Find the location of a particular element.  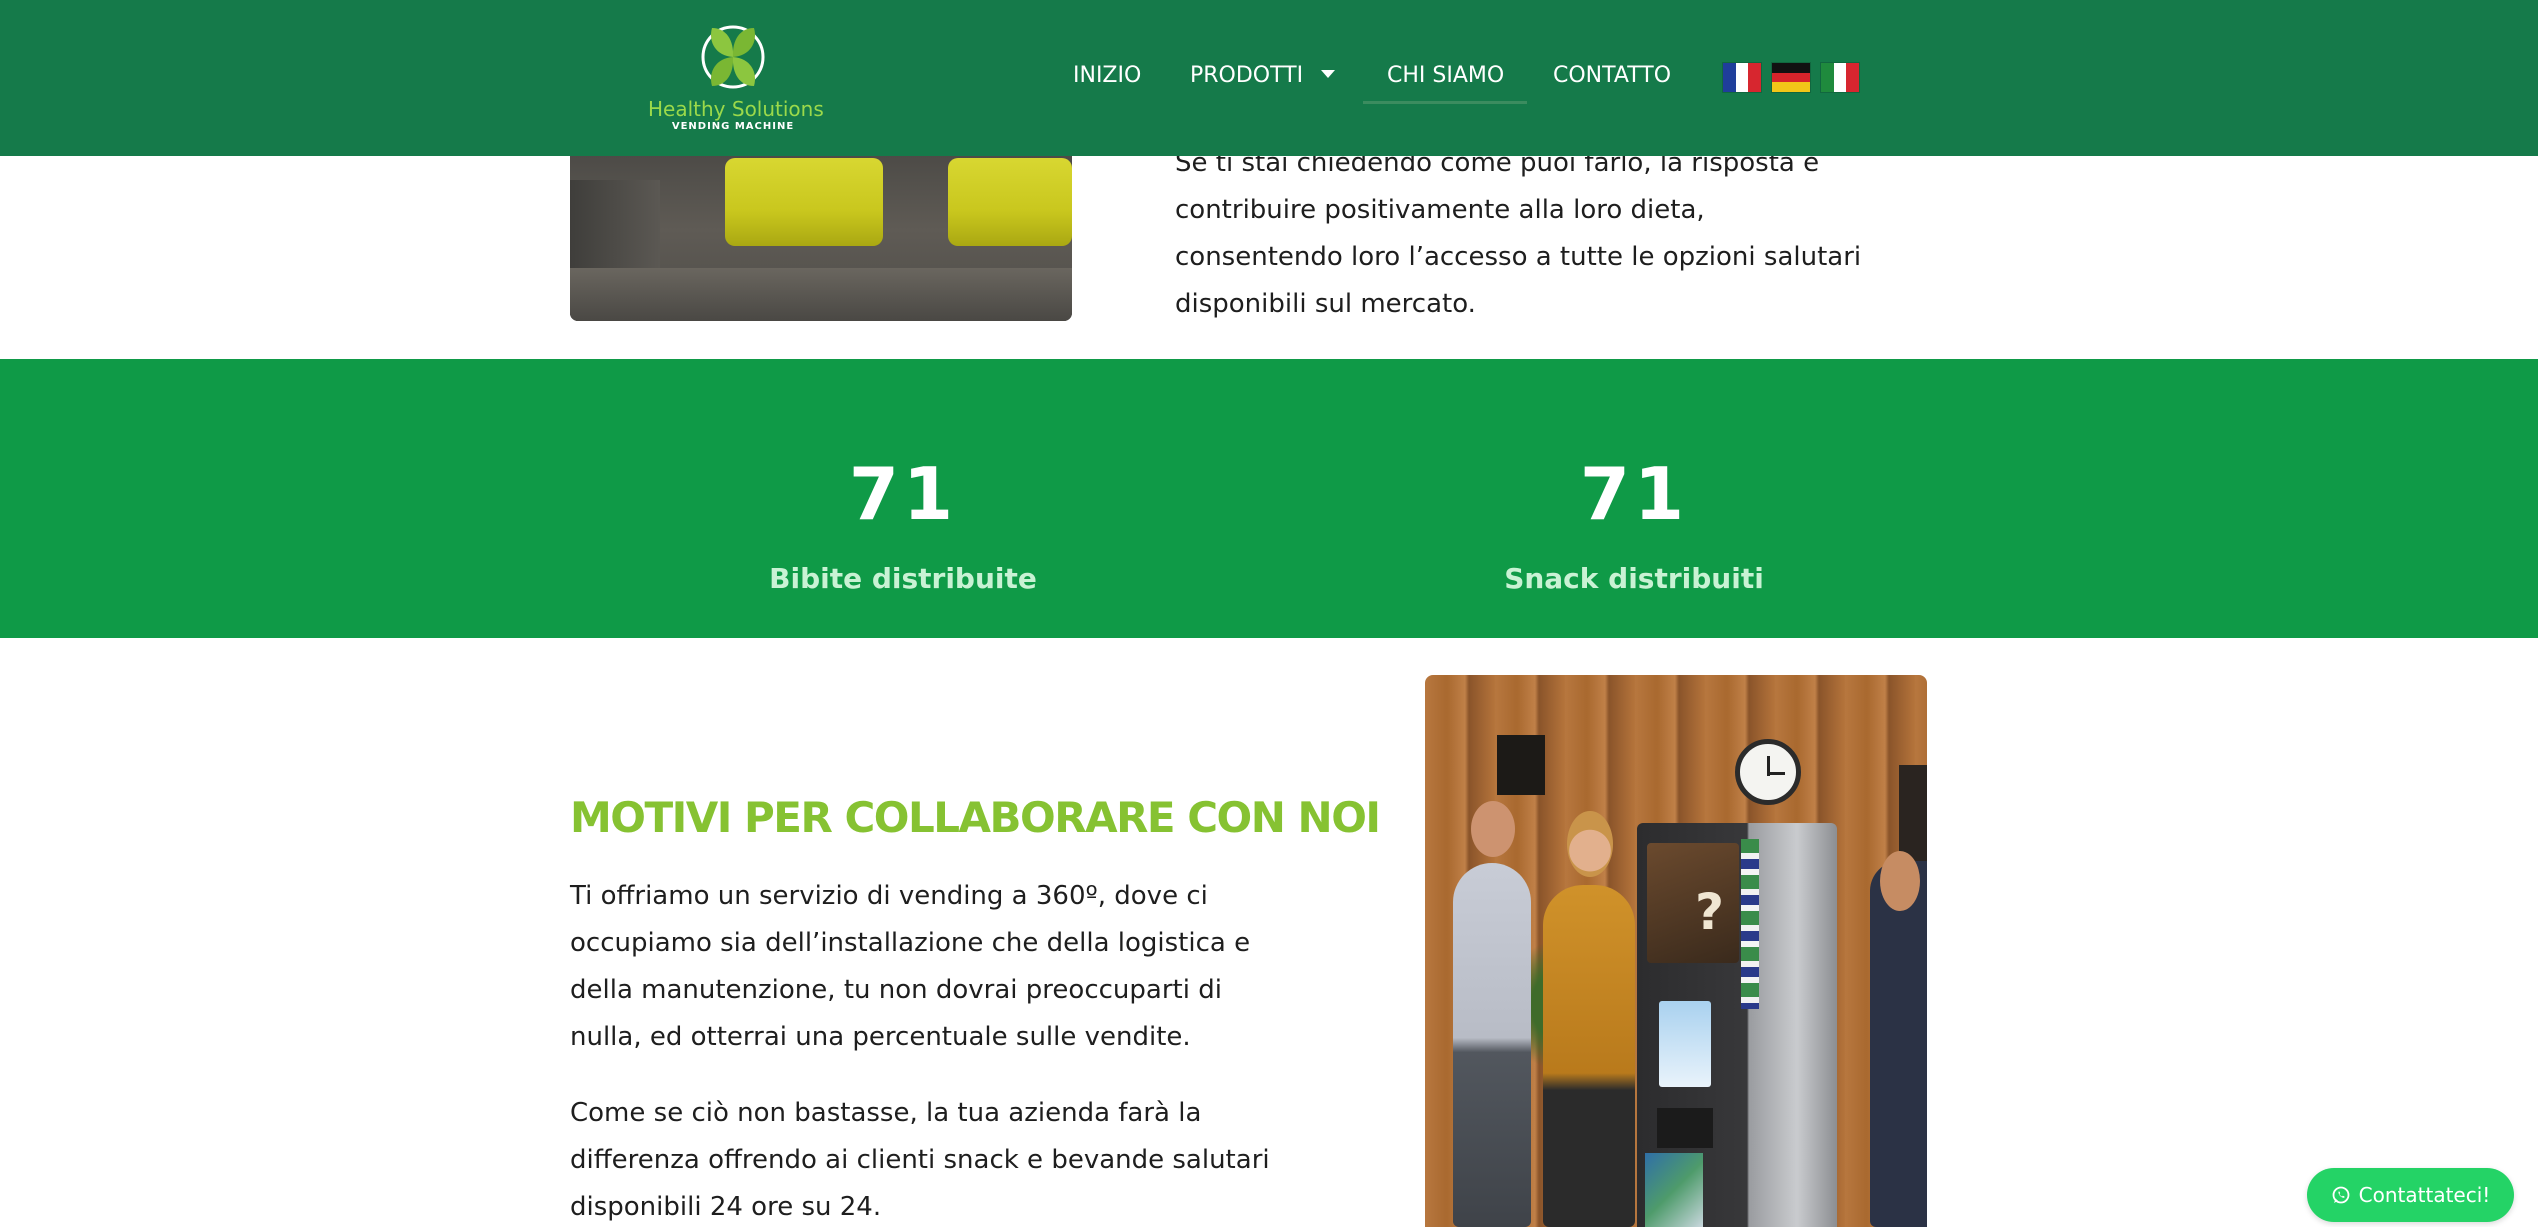

reasons-title: MOTIVI PER COLLABORARE CON NOI is located at coordinates (975, 817).